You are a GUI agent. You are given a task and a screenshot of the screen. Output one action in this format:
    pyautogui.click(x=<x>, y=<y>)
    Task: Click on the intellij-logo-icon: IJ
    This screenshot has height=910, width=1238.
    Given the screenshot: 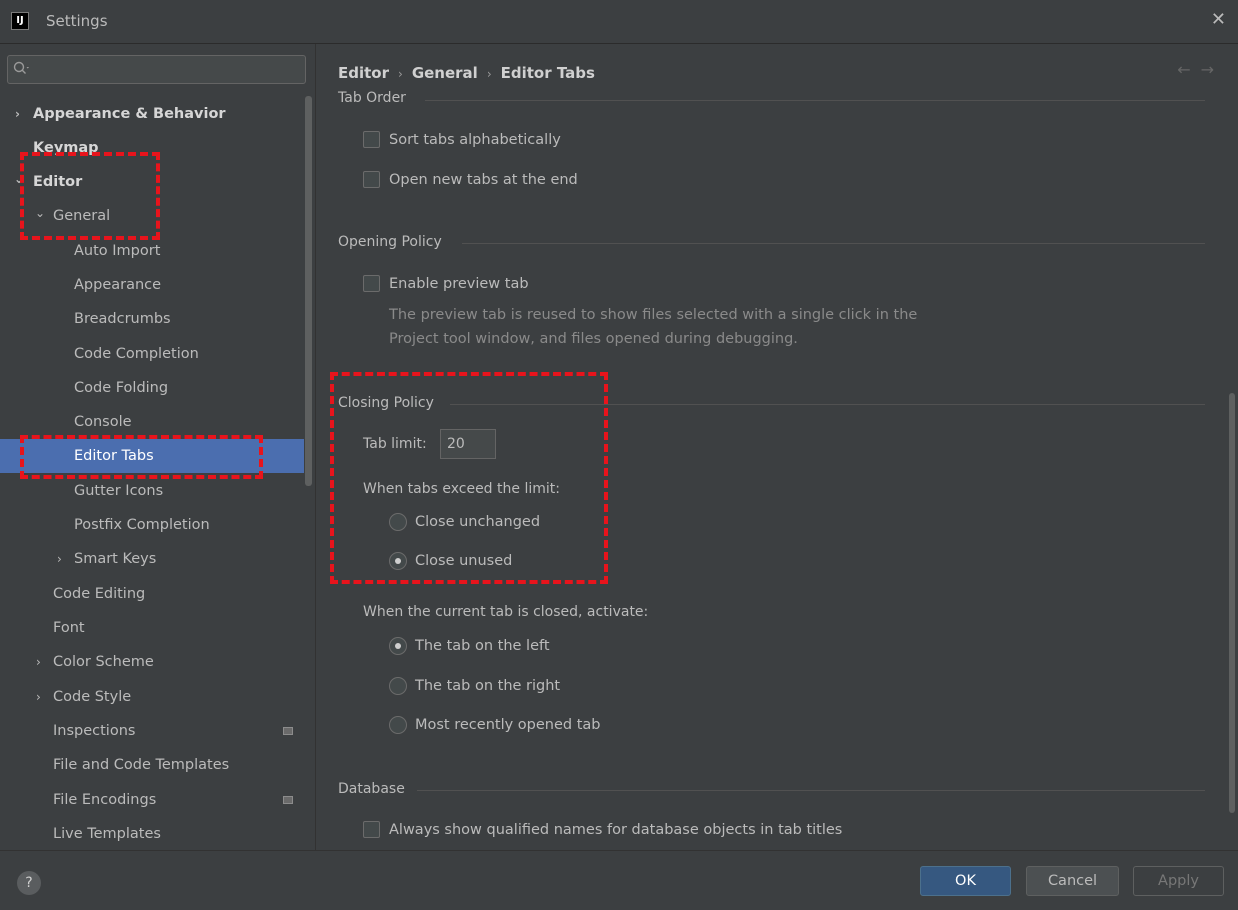 What is the action you would take?
    pyautogui.click(x=20, y=21)
    